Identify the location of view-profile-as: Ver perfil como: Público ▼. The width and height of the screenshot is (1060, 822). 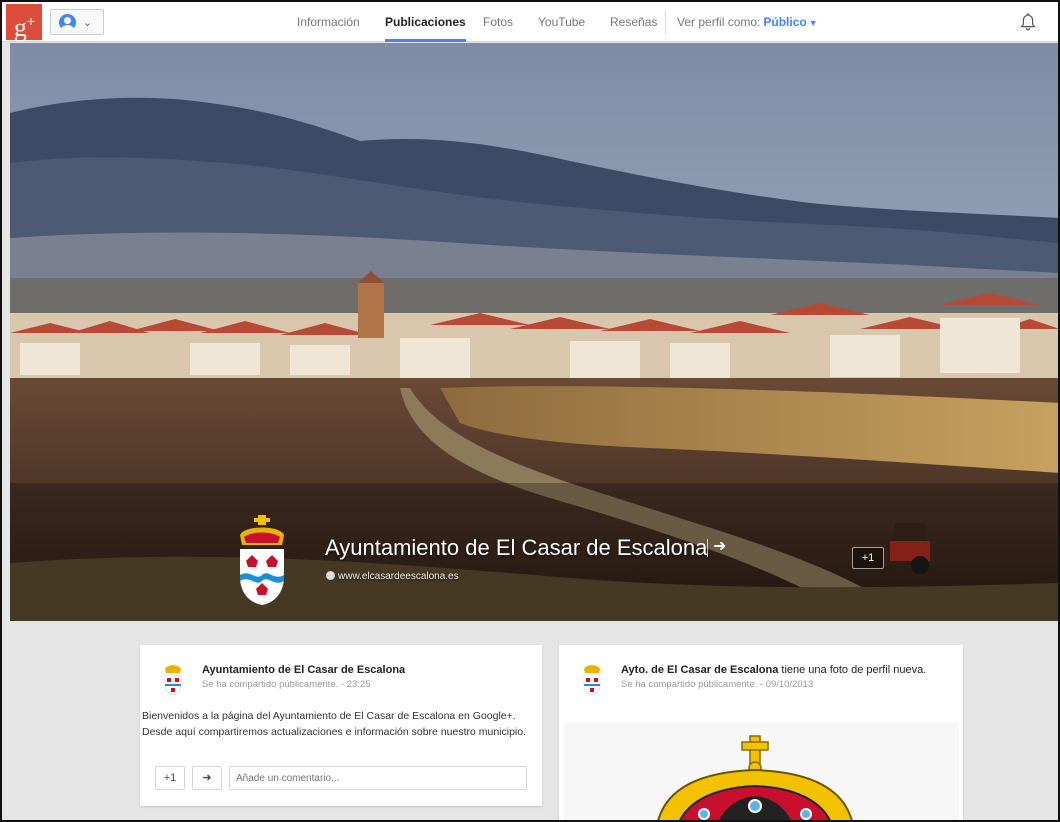
(747, 22).